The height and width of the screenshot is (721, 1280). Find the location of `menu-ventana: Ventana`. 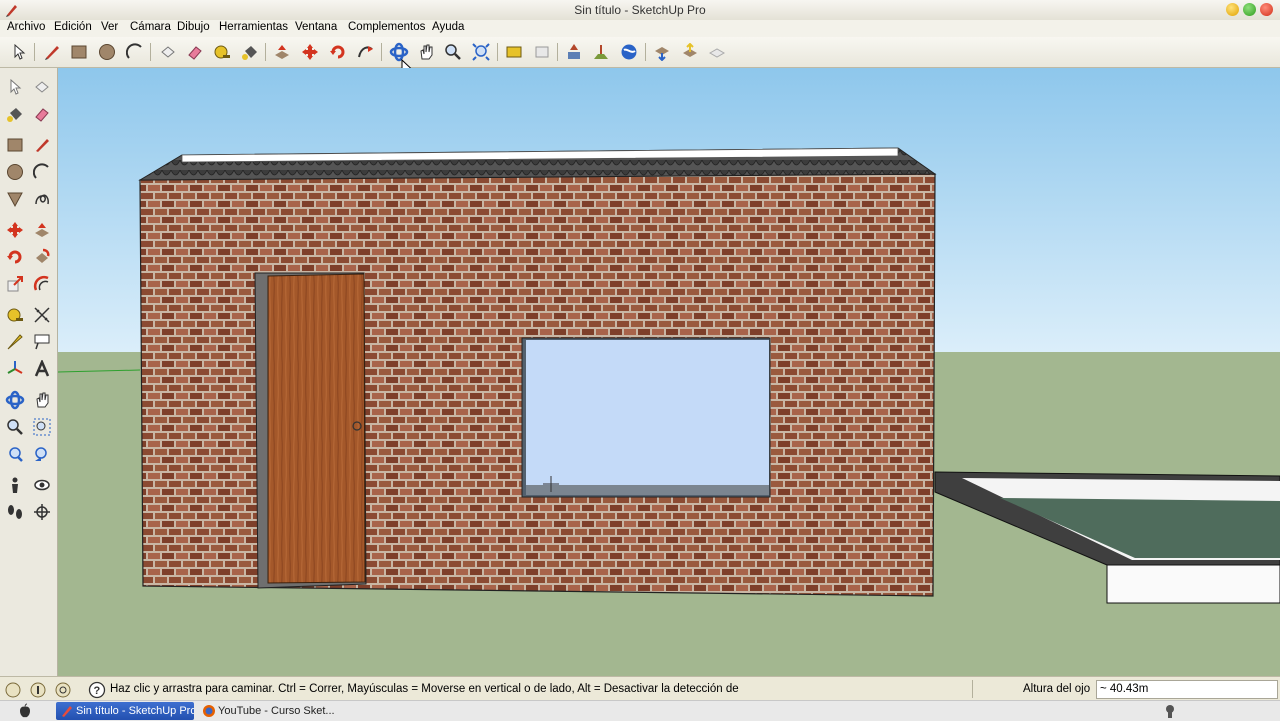

menu-ventana: Ventana is located at coordinates (316, 27).